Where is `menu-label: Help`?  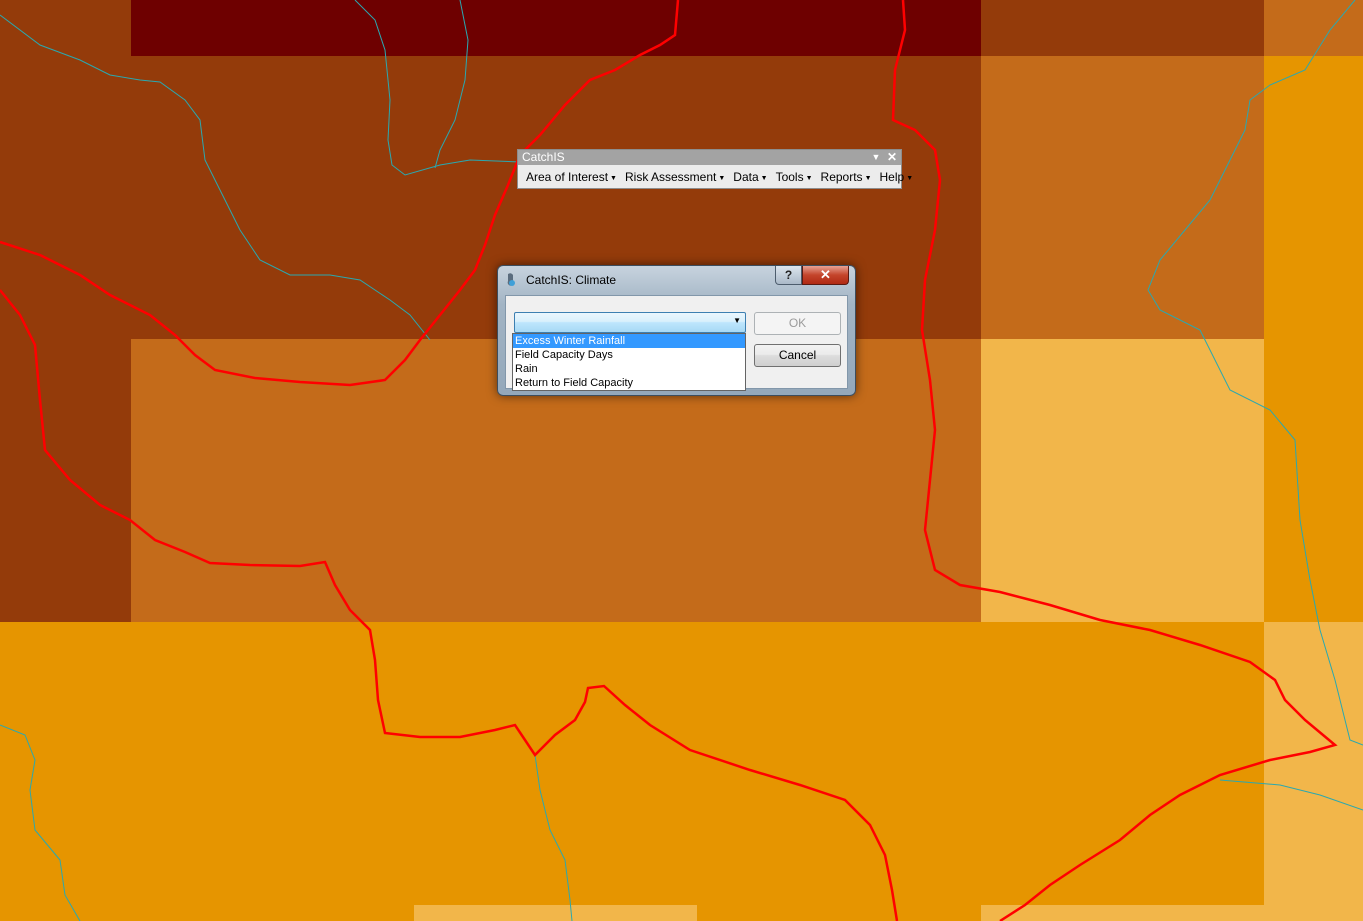 menu-label: Help is located at coordinates (892, 176).